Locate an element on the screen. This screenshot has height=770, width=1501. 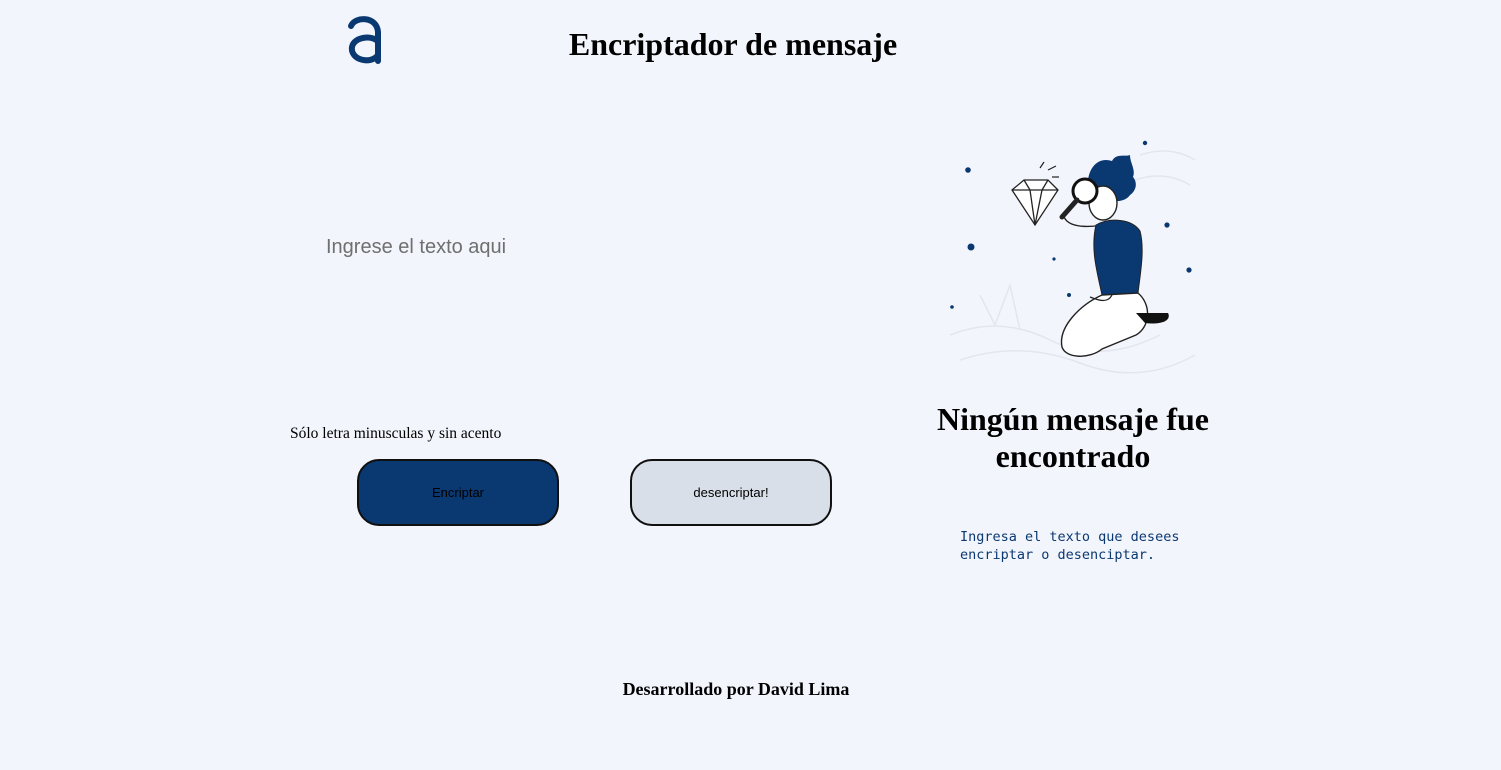
input-hint: Sólo letra minusculas y sin acento is located at coordinates (396, 433).